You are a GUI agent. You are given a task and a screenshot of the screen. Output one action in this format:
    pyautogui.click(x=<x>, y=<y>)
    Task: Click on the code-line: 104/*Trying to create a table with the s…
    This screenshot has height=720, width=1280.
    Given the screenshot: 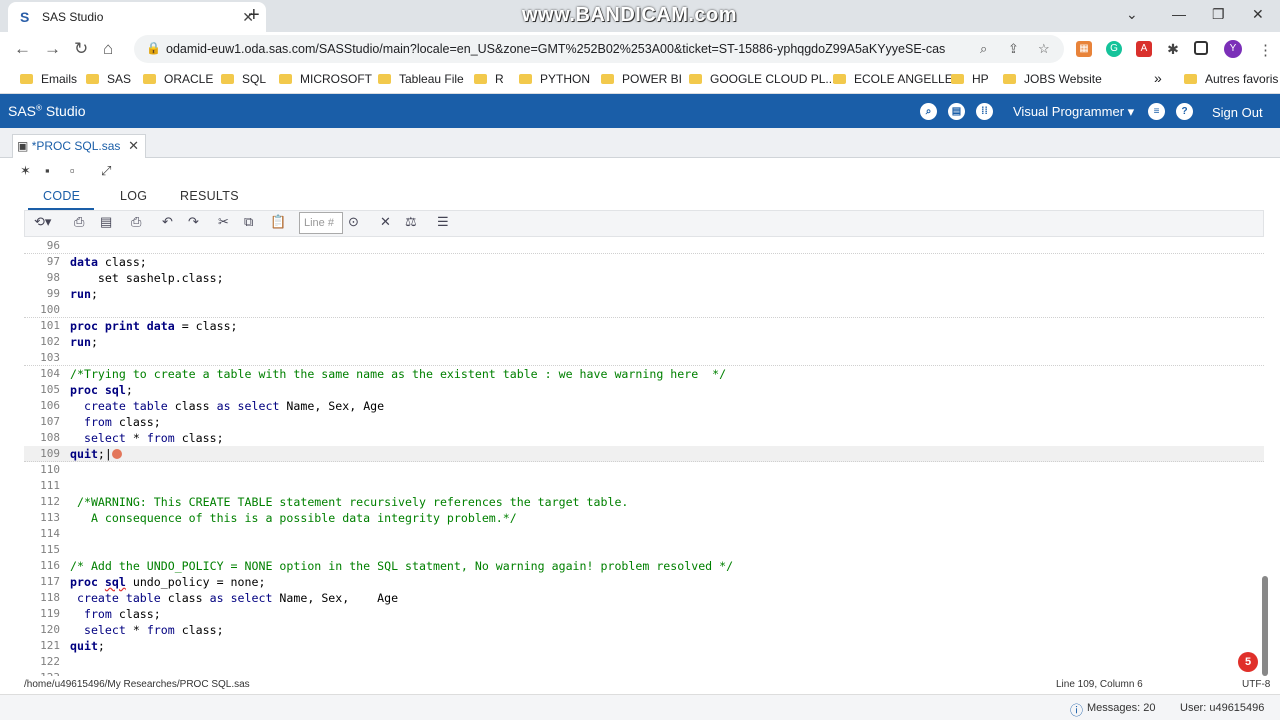 What is the action you would take?
    pyautogui.click(x=383, y=374)
    